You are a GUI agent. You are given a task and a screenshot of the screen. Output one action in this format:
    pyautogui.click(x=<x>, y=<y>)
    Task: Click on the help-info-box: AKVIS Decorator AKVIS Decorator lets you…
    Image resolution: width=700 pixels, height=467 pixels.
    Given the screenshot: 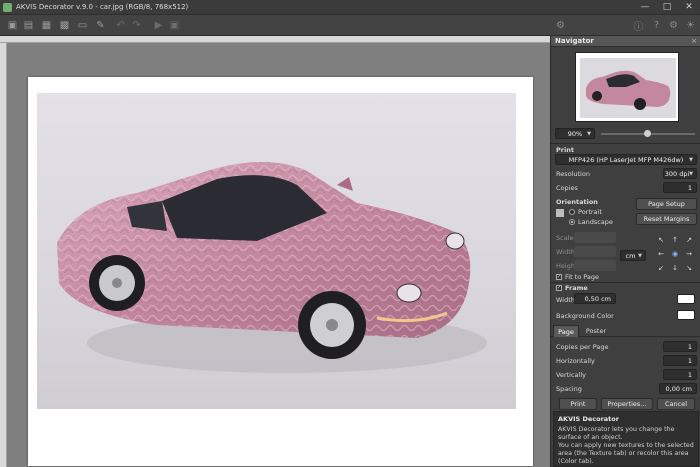 What is the action you would take?
    pyautogui.click(x=626, y=439)
    